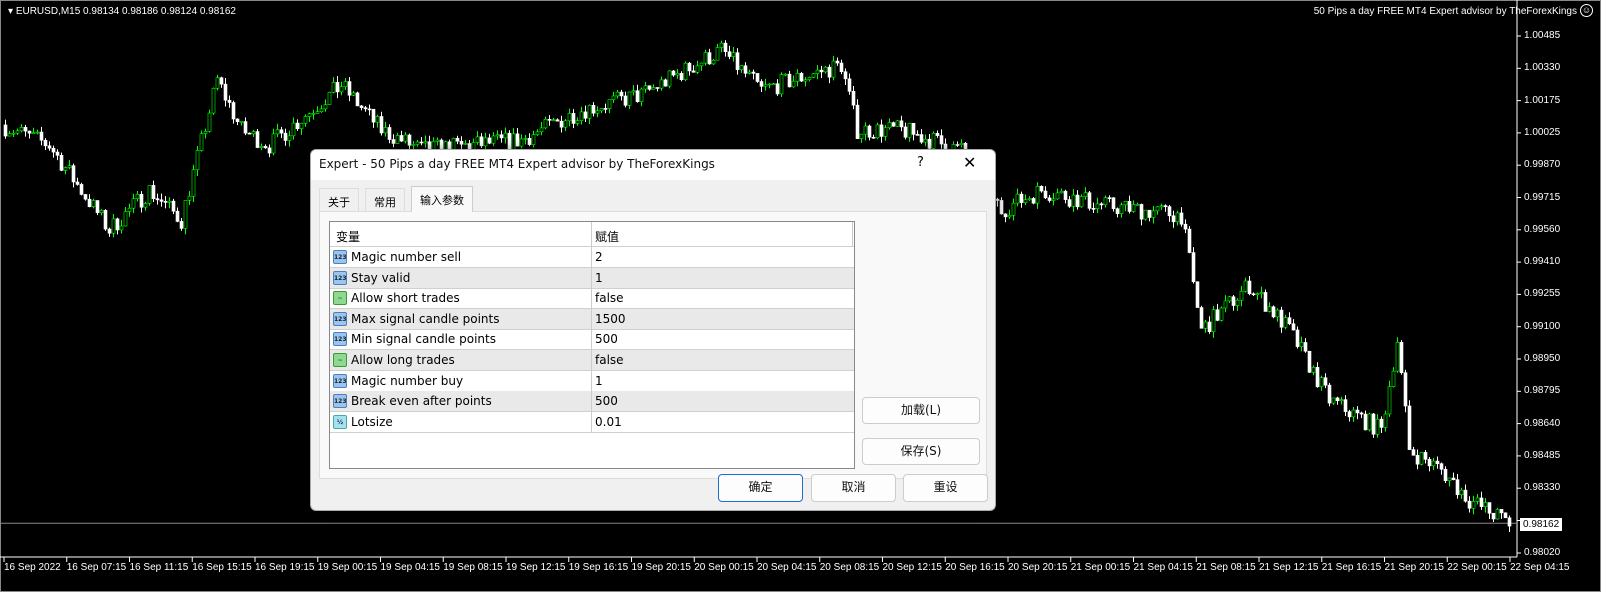 The width and height of the screenshot is (1601, 592). I want to click on param-row: 123 Min signal candle points 500, so click(592, 340).